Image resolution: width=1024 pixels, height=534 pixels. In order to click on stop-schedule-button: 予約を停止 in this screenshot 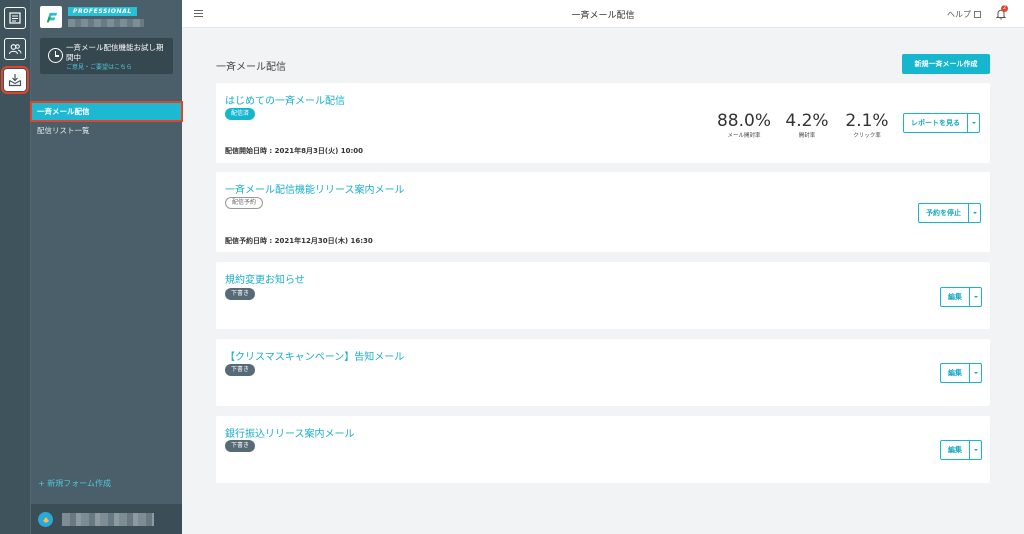, I will do `click(943, 213)`.